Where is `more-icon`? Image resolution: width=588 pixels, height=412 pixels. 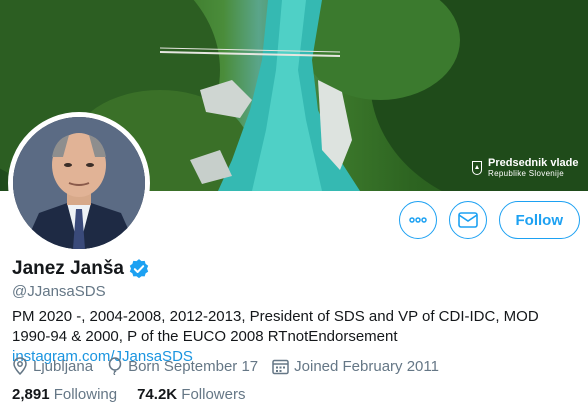 more-icon is located at coordinates (417, 220).